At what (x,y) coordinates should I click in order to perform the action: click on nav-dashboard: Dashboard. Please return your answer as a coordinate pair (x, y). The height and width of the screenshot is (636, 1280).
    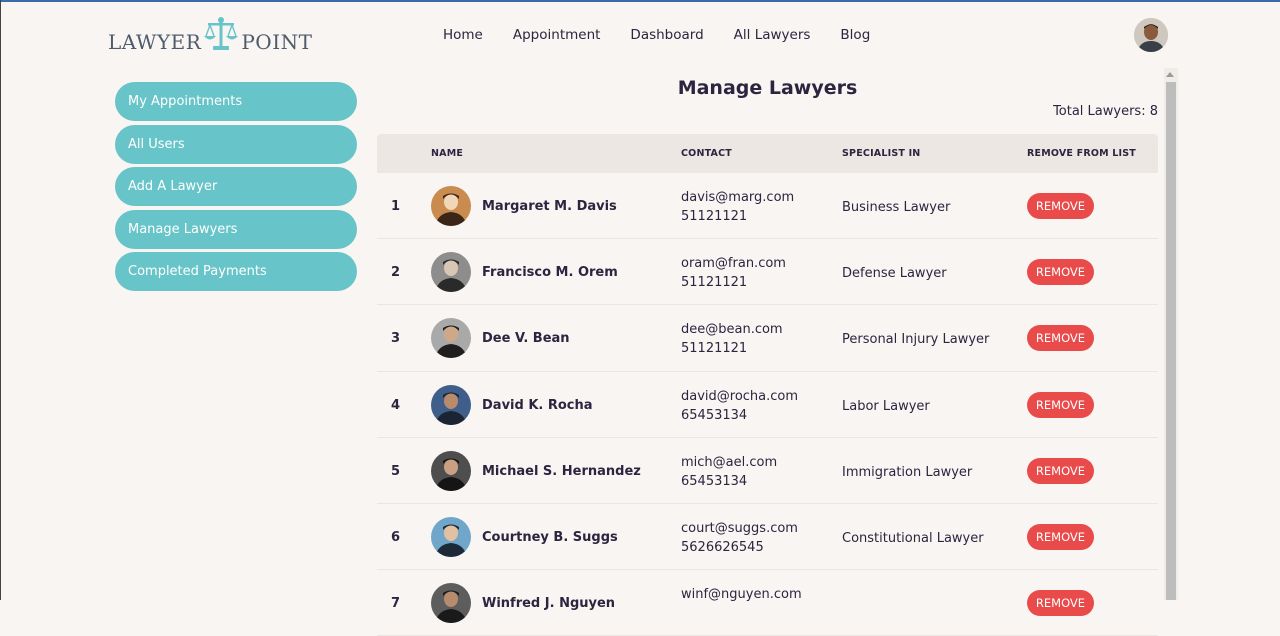
    Looking at the image, I should click on (666, 35).